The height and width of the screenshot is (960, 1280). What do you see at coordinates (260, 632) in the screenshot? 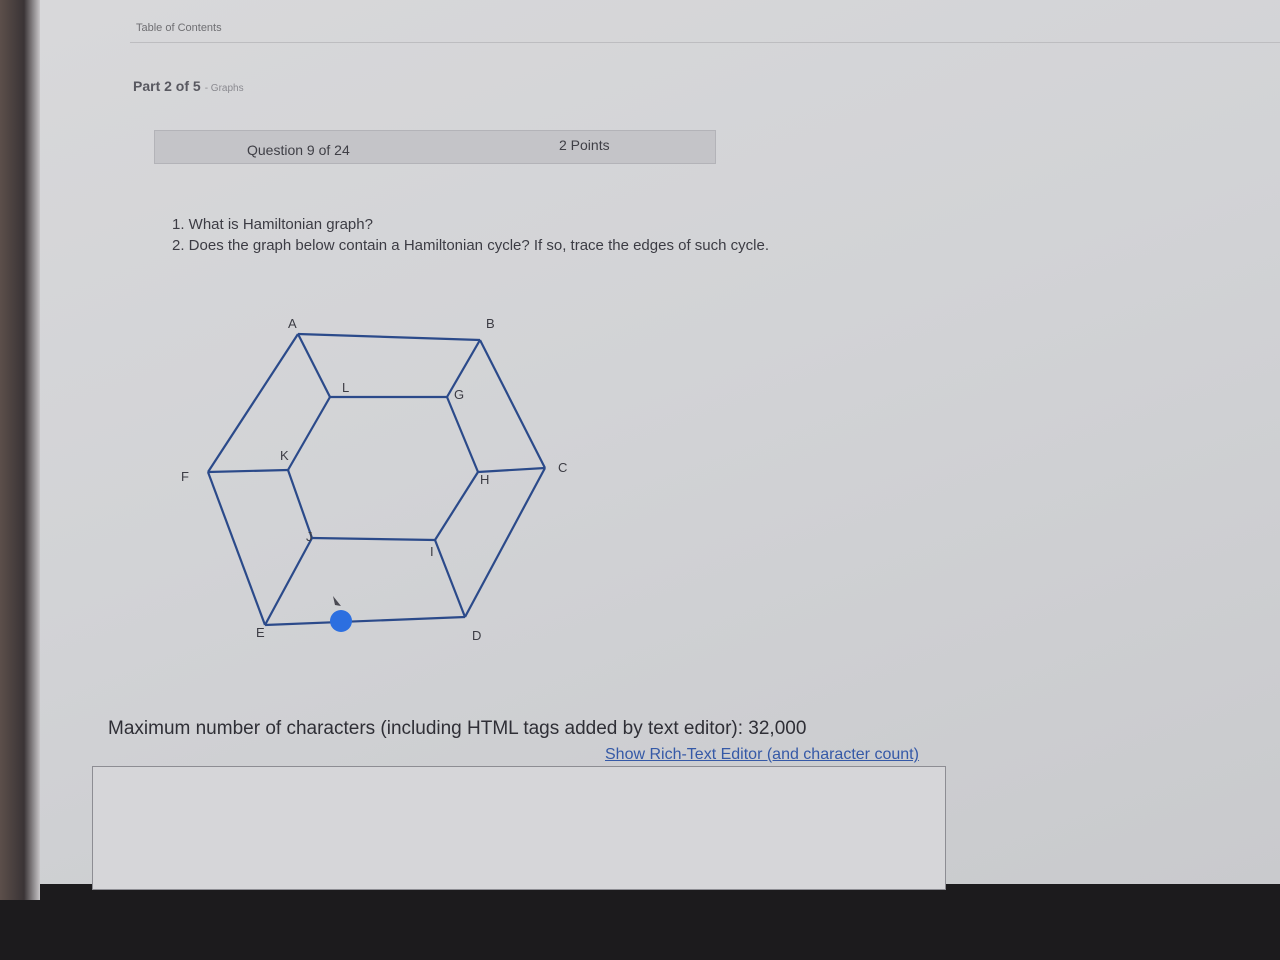
I see `vertex-label-E: E` at bounding box center [260, 632].